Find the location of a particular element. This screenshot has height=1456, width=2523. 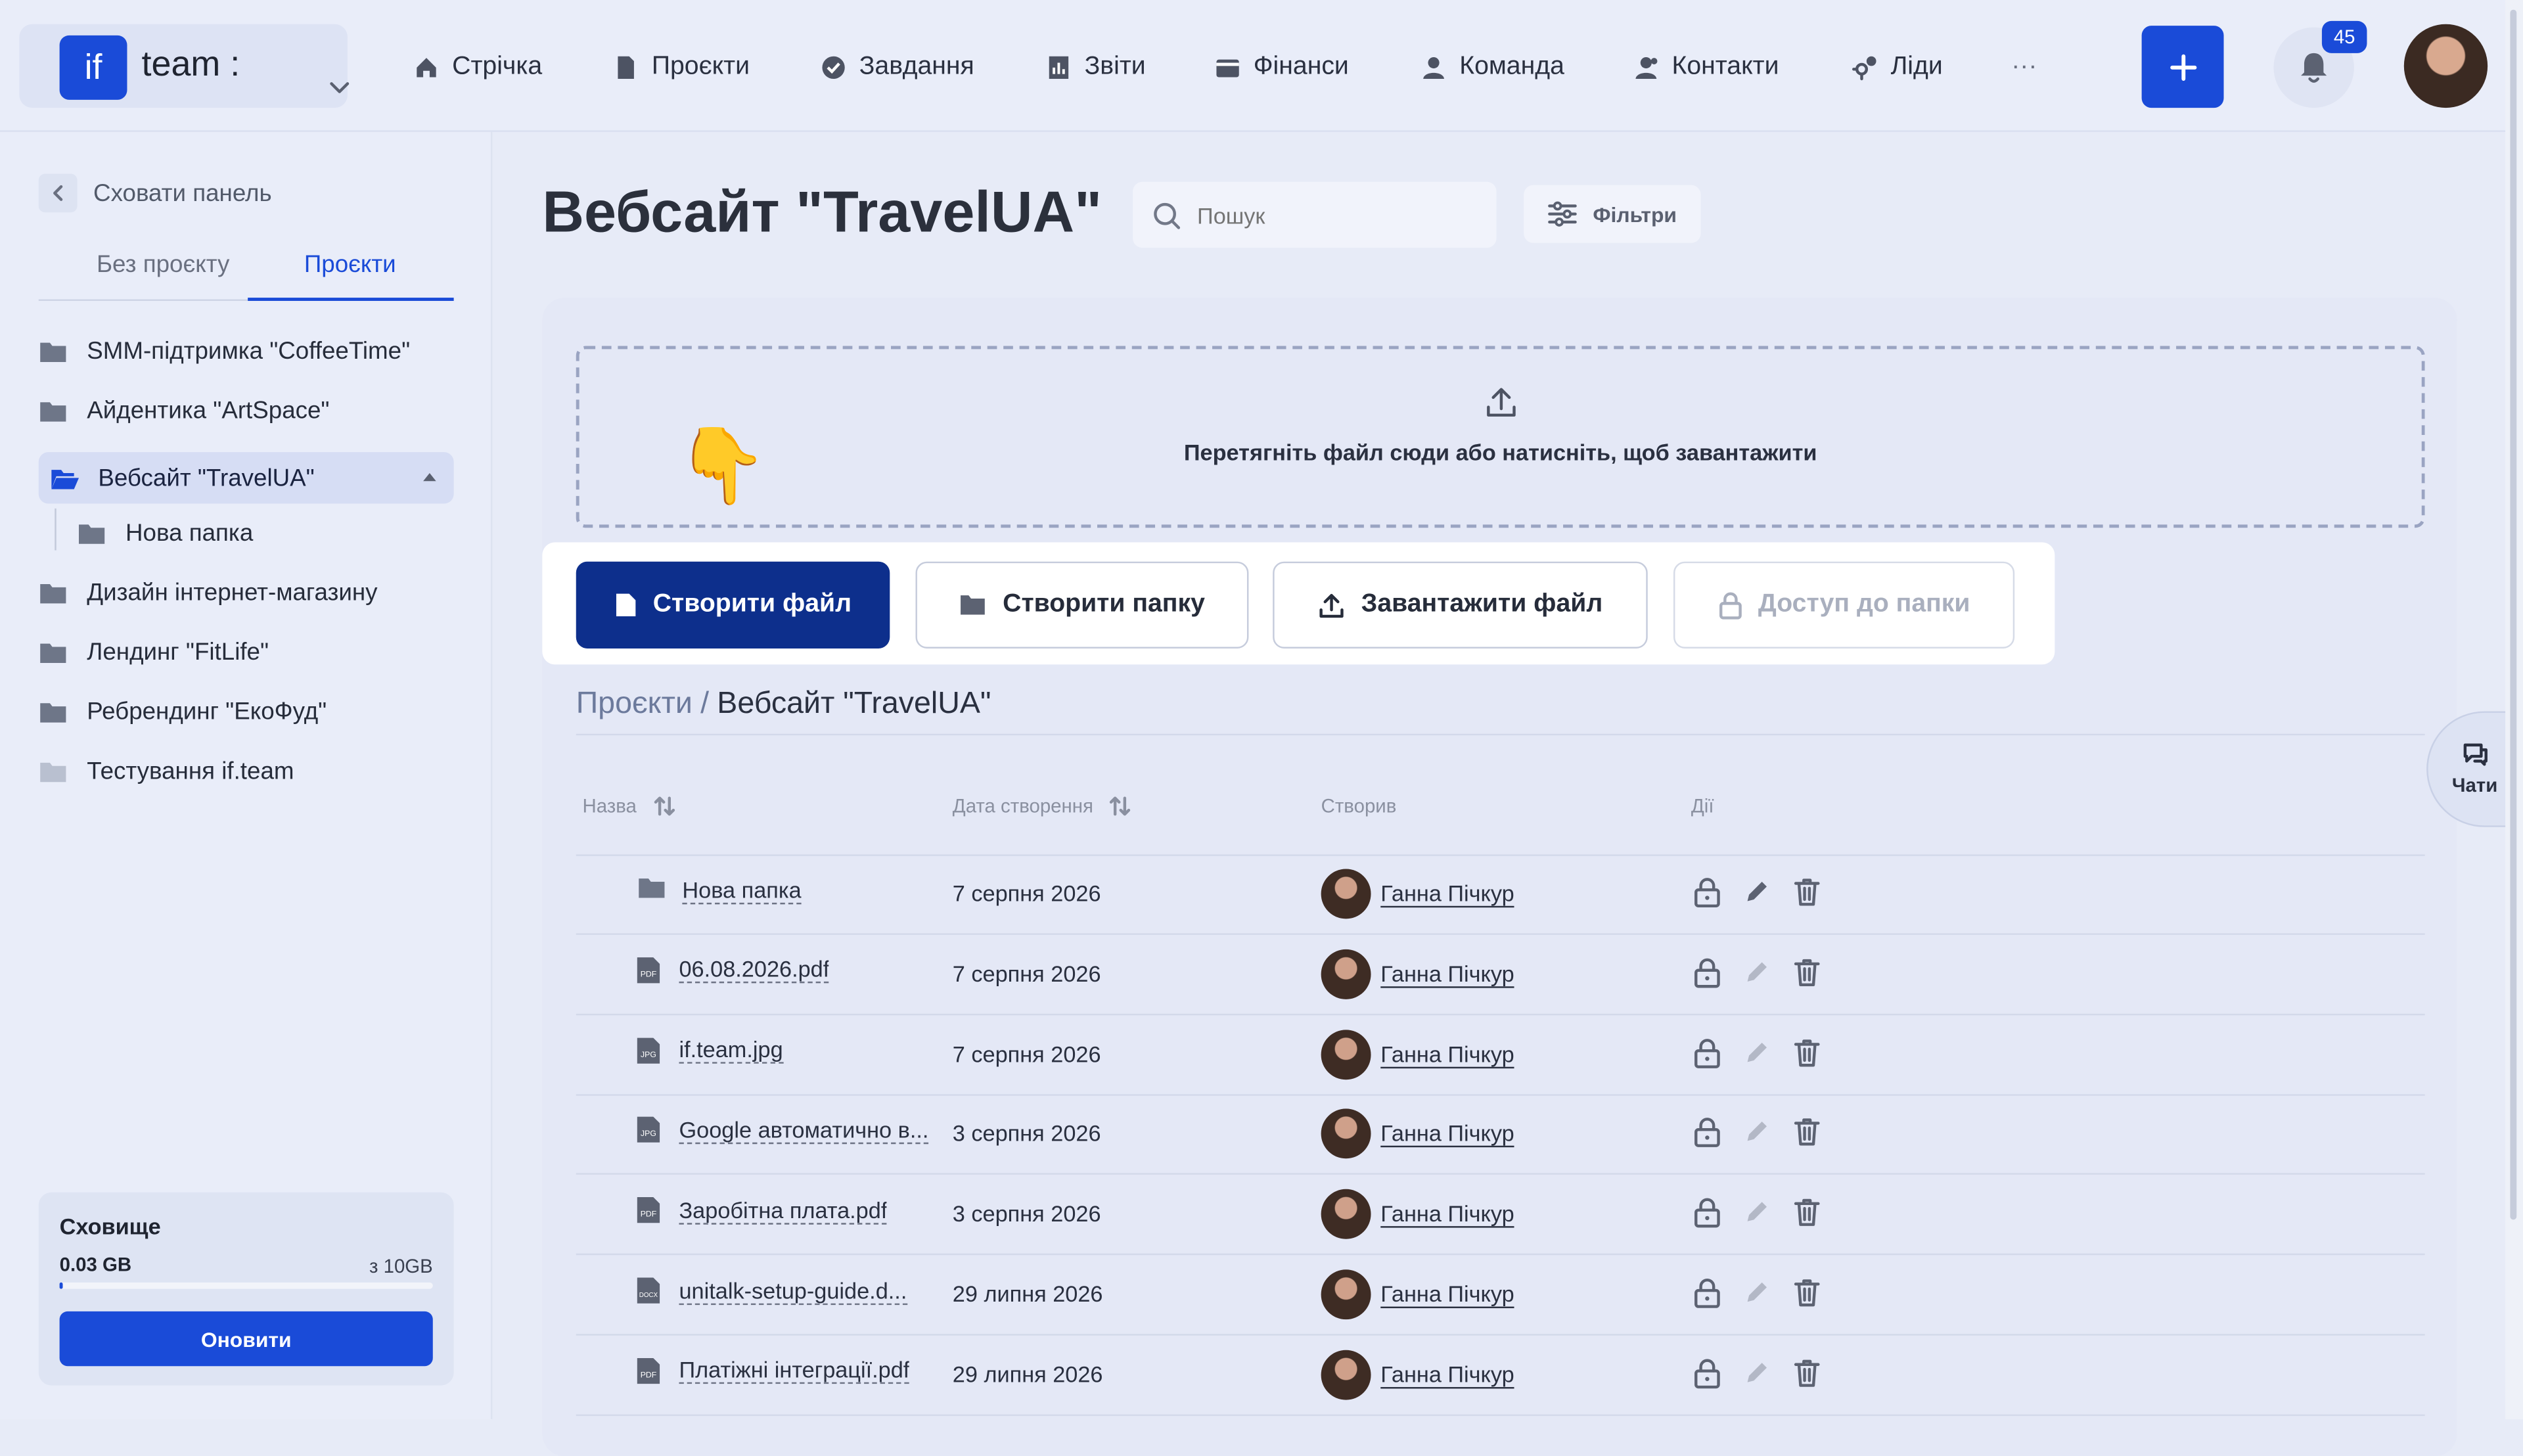

tab-projects: Проєкти is located at coordinates (350, 275).